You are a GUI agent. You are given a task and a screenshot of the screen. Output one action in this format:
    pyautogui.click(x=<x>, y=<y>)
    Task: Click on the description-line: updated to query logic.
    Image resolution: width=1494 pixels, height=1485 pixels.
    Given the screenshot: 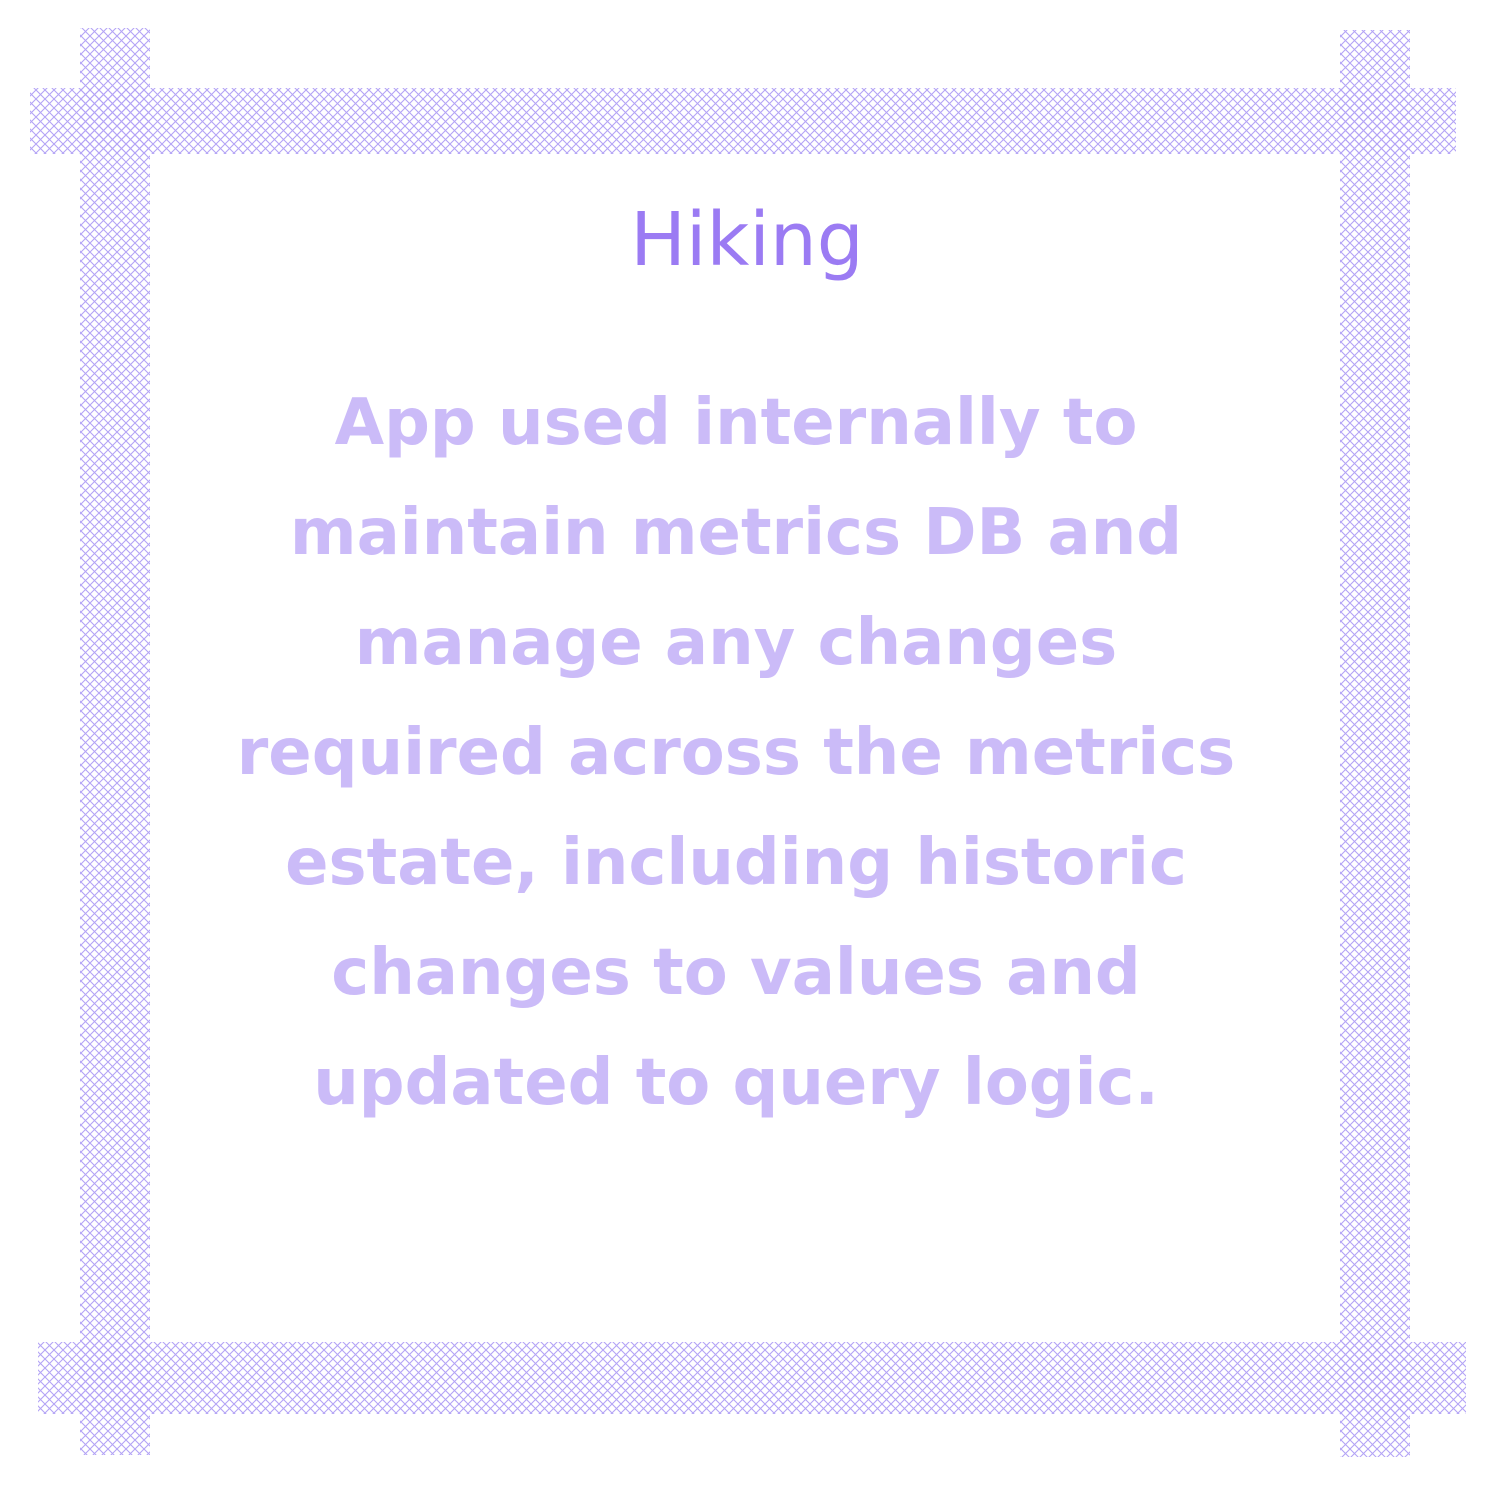 What is the action you would take?
    pyautogui.click(x=736, y=1083)
    